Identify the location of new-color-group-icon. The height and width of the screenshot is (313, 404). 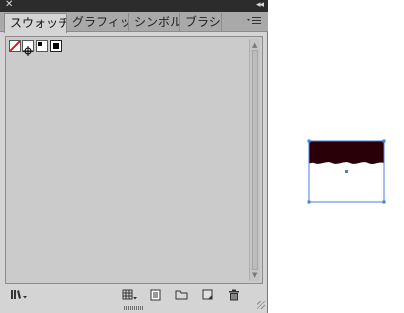
(182, 295).